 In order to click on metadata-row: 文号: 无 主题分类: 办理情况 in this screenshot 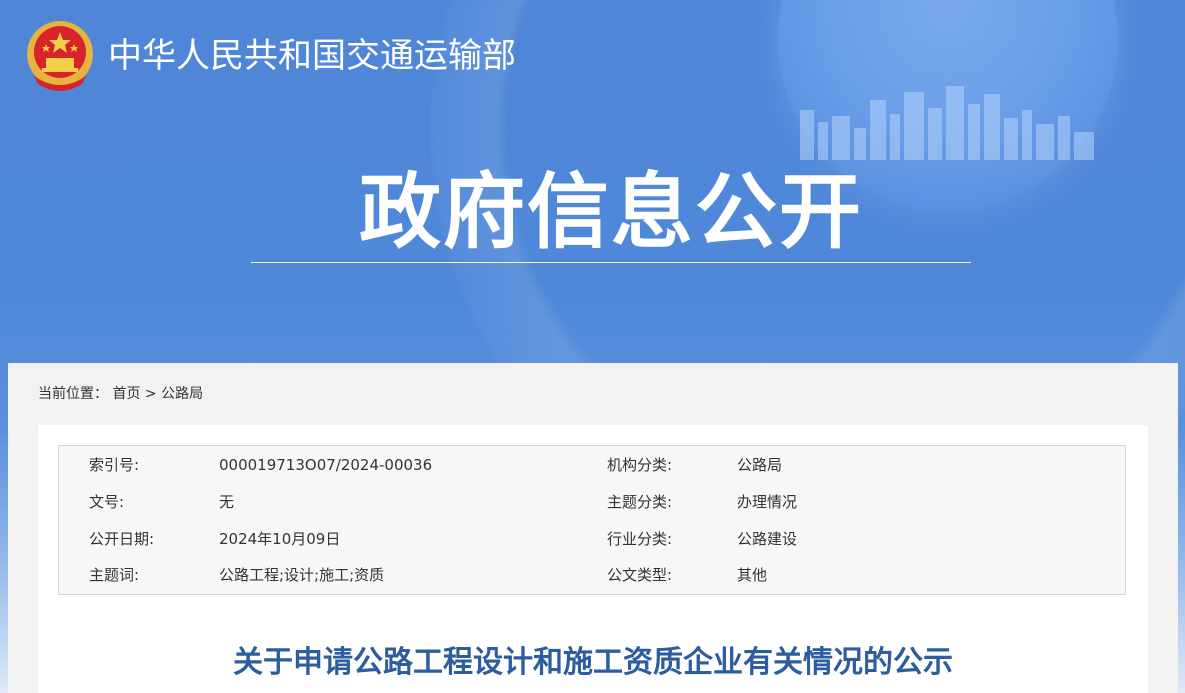, I will do `click(592, 502)`.